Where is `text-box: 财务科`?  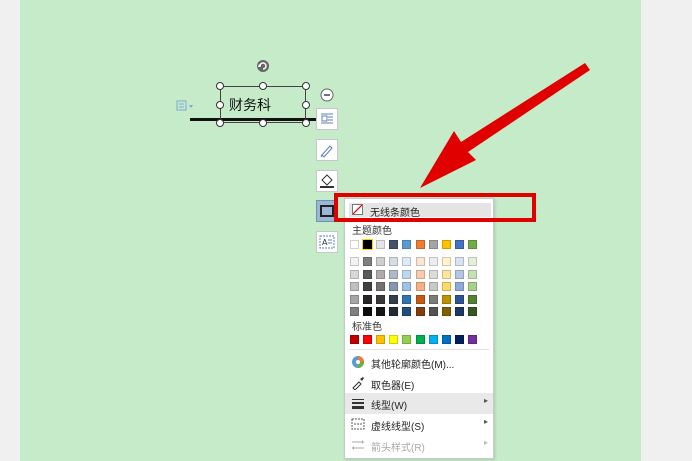
text-box: 财务科 is located at coordinates (263, 104).